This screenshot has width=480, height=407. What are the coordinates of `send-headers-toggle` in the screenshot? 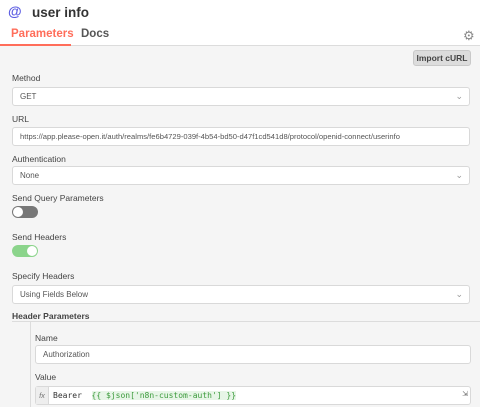 It's located at (25, 251).